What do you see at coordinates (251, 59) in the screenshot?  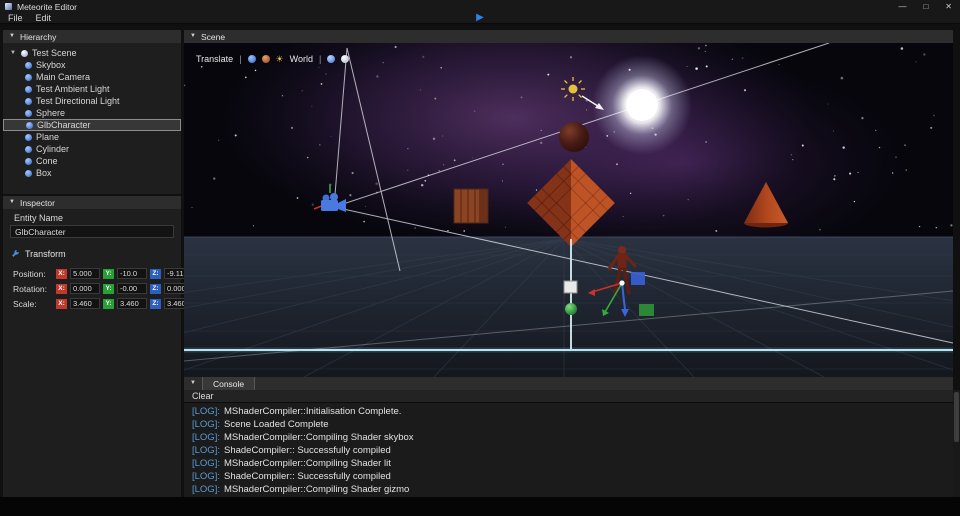 I see `translate-gizmo-icon` at bounding box center [251, 59].